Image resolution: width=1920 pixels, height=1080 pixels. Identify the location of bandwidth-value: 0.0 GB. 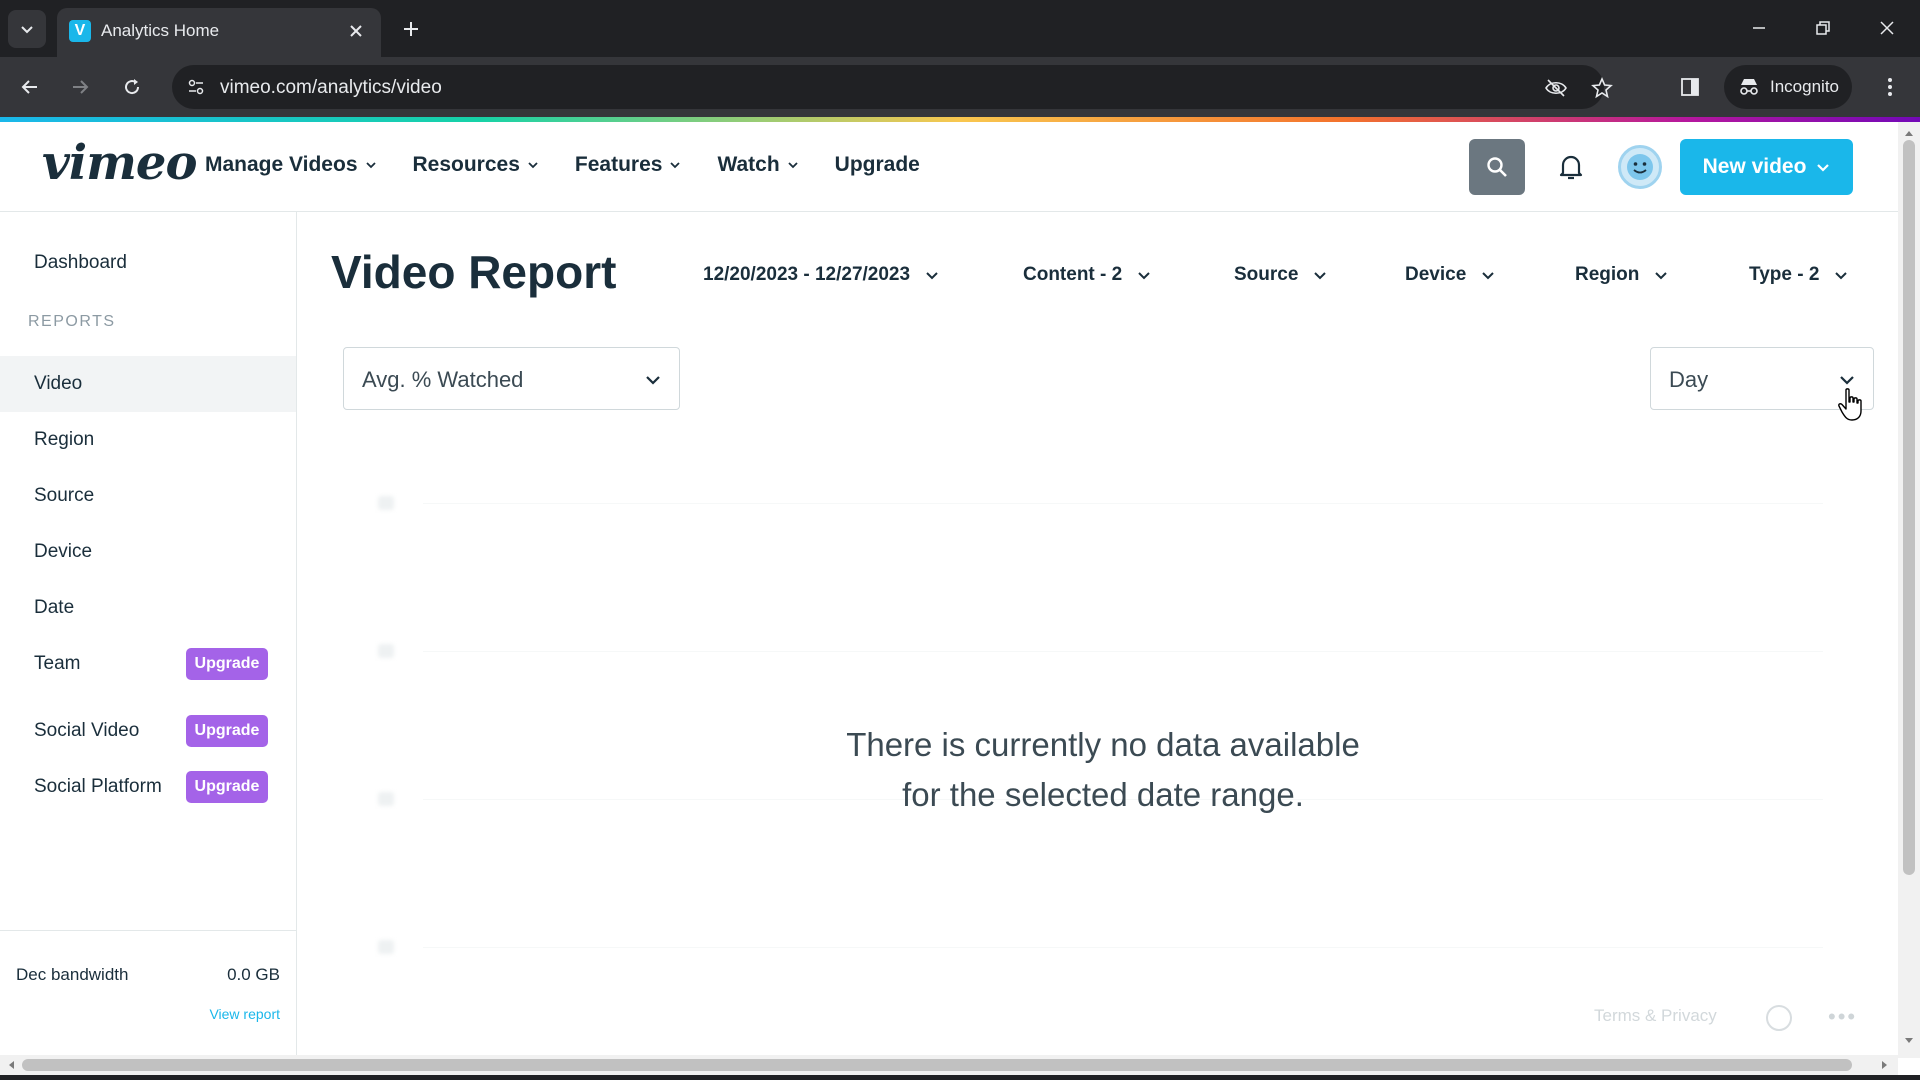
(253, 974).